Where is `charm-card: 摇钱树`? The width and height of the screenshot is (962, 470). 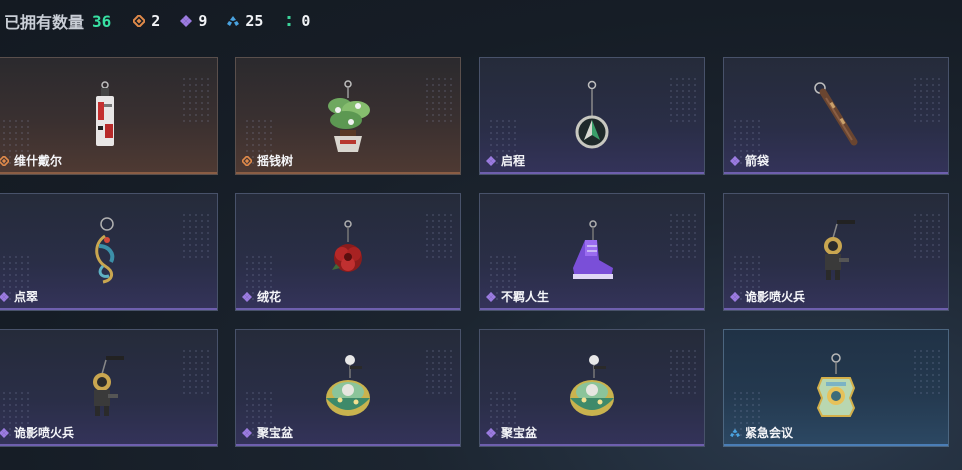
charm-card: 摇钱树 is located at coordinates (348, 116).